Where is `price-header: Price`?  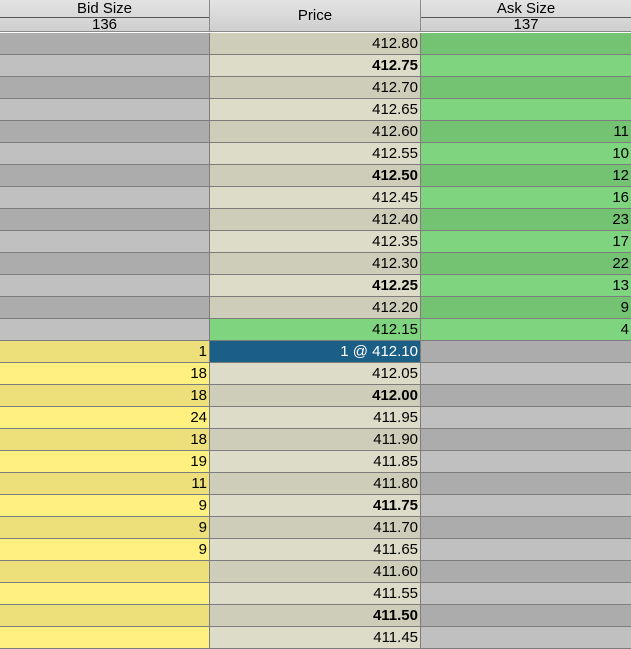
price-header: Price is located at coordinates (315, 16).